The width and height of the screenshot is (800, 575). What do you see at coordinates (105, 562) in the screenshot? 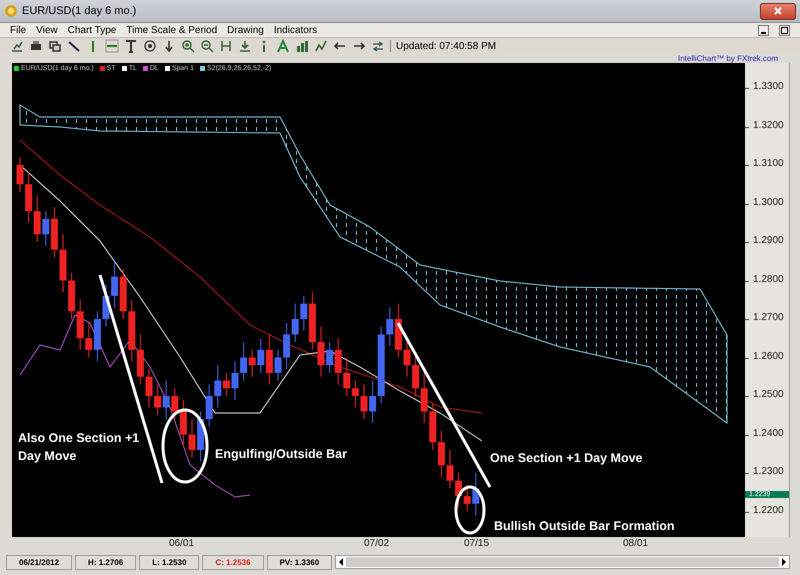
I see `status-cell: H: 1.2706` at bounding box center [105, 562].